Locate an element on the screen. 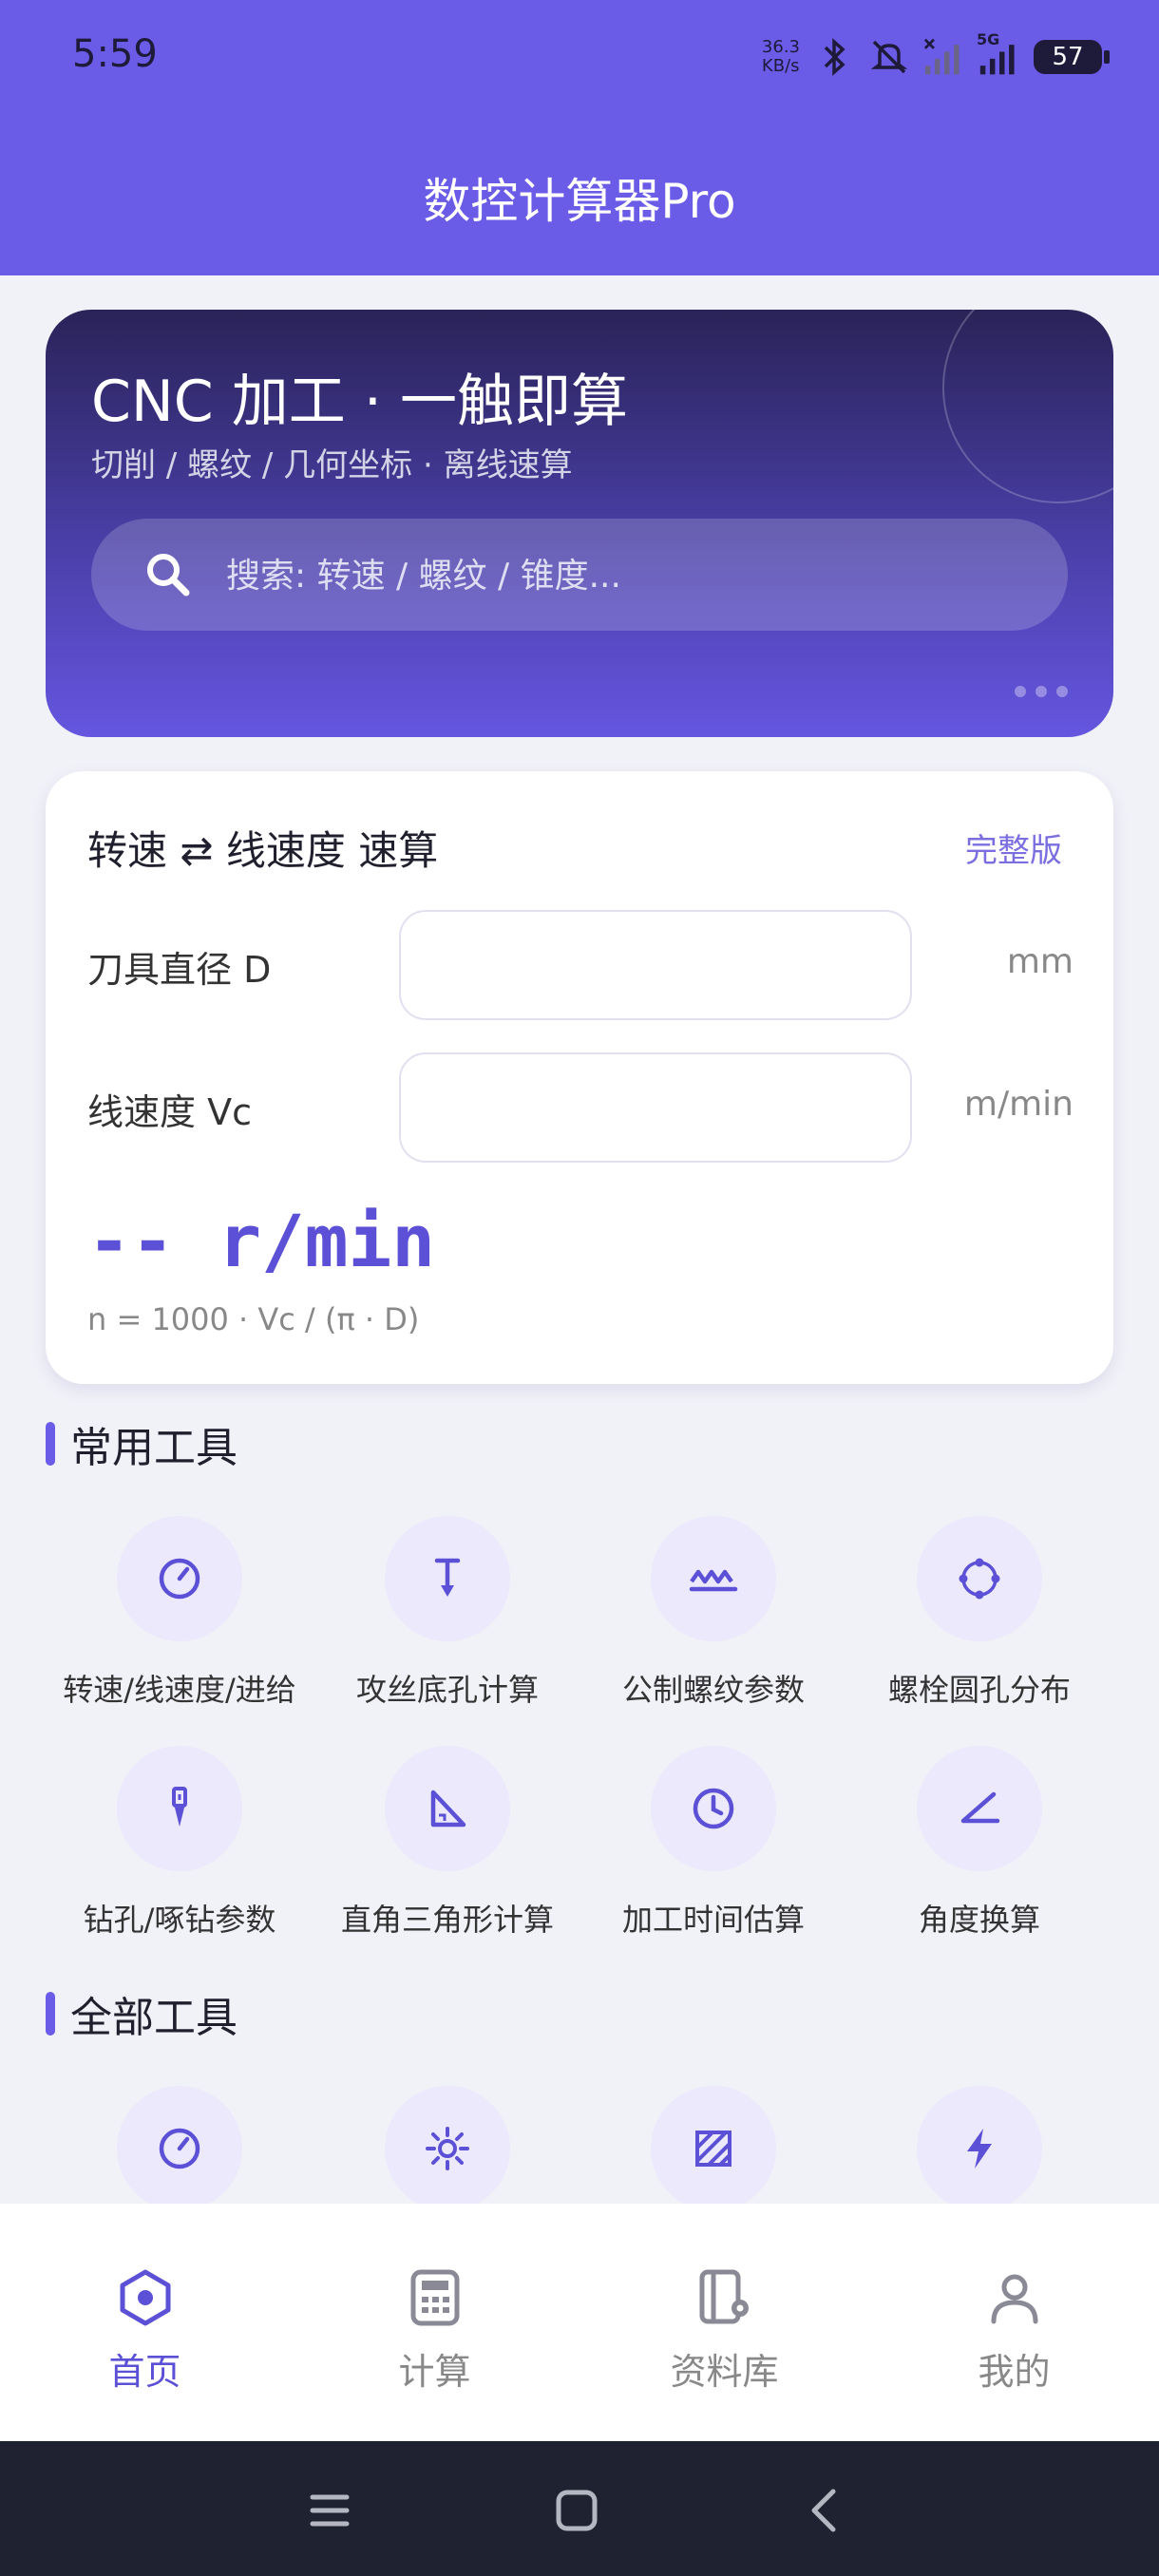 The height and width of the screenshot is (2576, 1159). tool-drilling: 钻孔/啄钻参数 is located at coordinates (180, 1843).